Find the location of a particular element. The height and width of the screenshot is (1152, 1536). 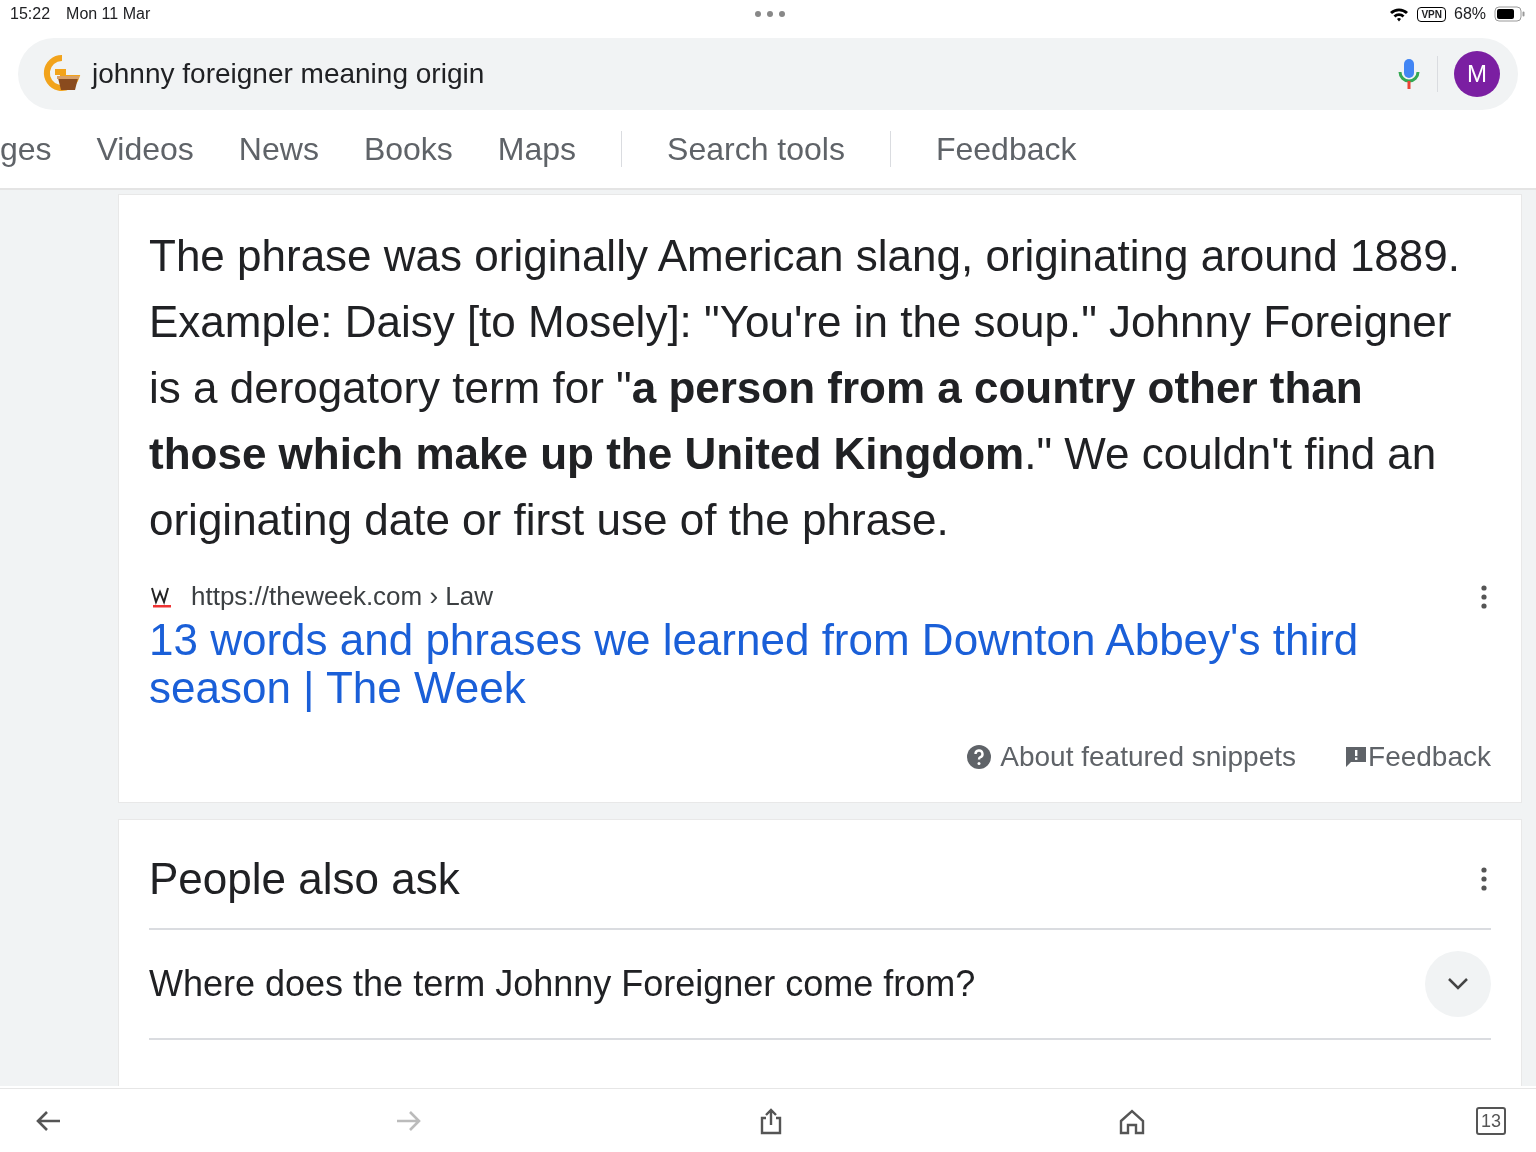

question-row: Where does the term Johnny Foreigner come from? is located at coordinates (820, 983).